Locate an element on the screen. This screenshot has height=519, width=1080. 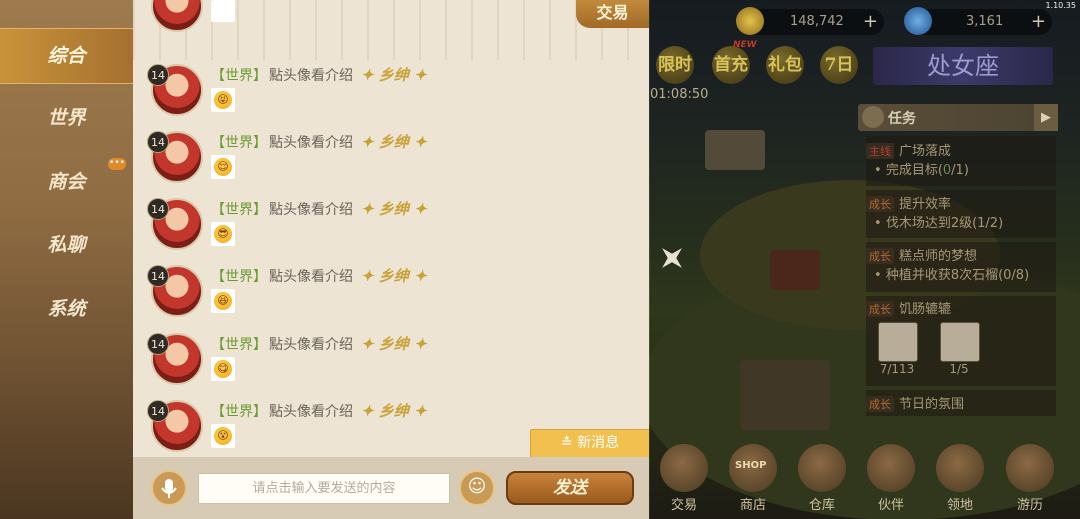
task-tag: 主线 is located at coordinates (880, 151).